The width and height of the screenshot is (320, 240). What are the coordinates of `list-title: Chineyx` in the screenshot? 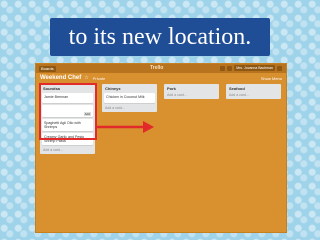 It's located at (129, 88).